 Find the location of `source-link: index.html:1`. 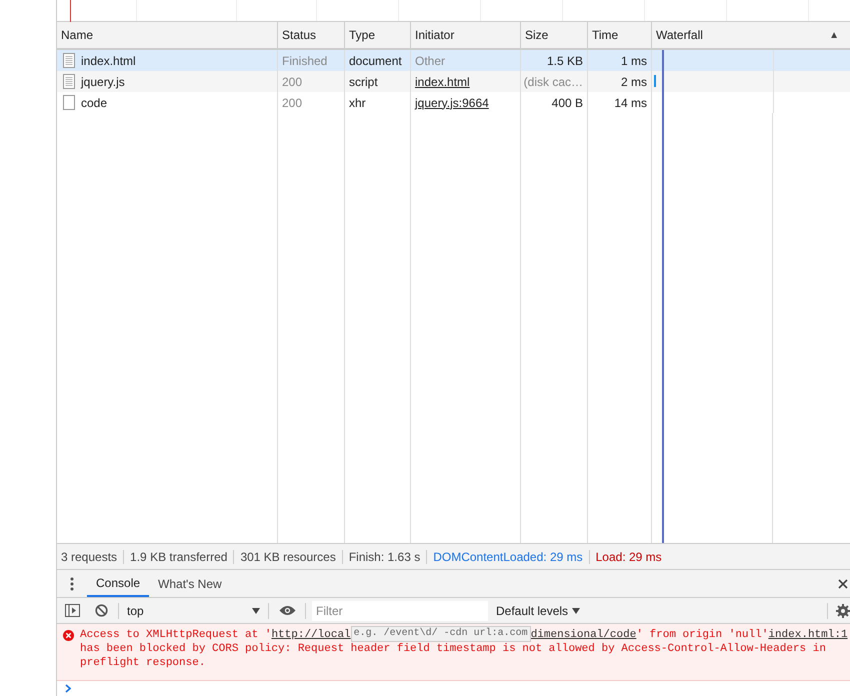

source-link: index.html:1 is located at coordinates (808, 635).